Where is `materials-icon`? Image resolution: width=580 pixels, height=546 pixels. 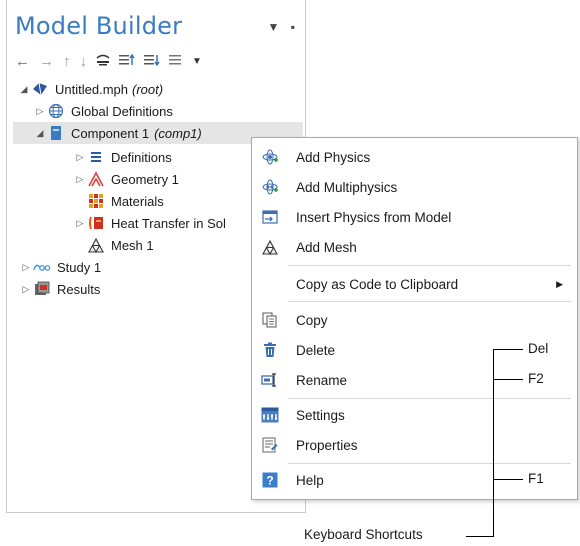
materials-icon is located at coordinates (96, 201).